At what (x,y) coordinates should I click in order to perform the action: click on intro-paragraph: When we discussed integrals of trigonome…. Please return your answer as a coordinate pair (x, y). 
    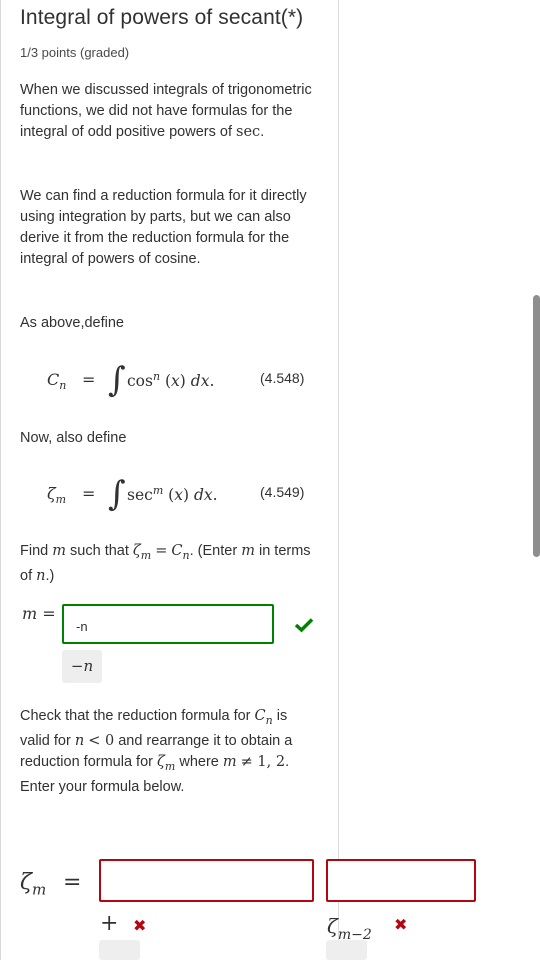
    Looking at the image, I should click on (166, 111).